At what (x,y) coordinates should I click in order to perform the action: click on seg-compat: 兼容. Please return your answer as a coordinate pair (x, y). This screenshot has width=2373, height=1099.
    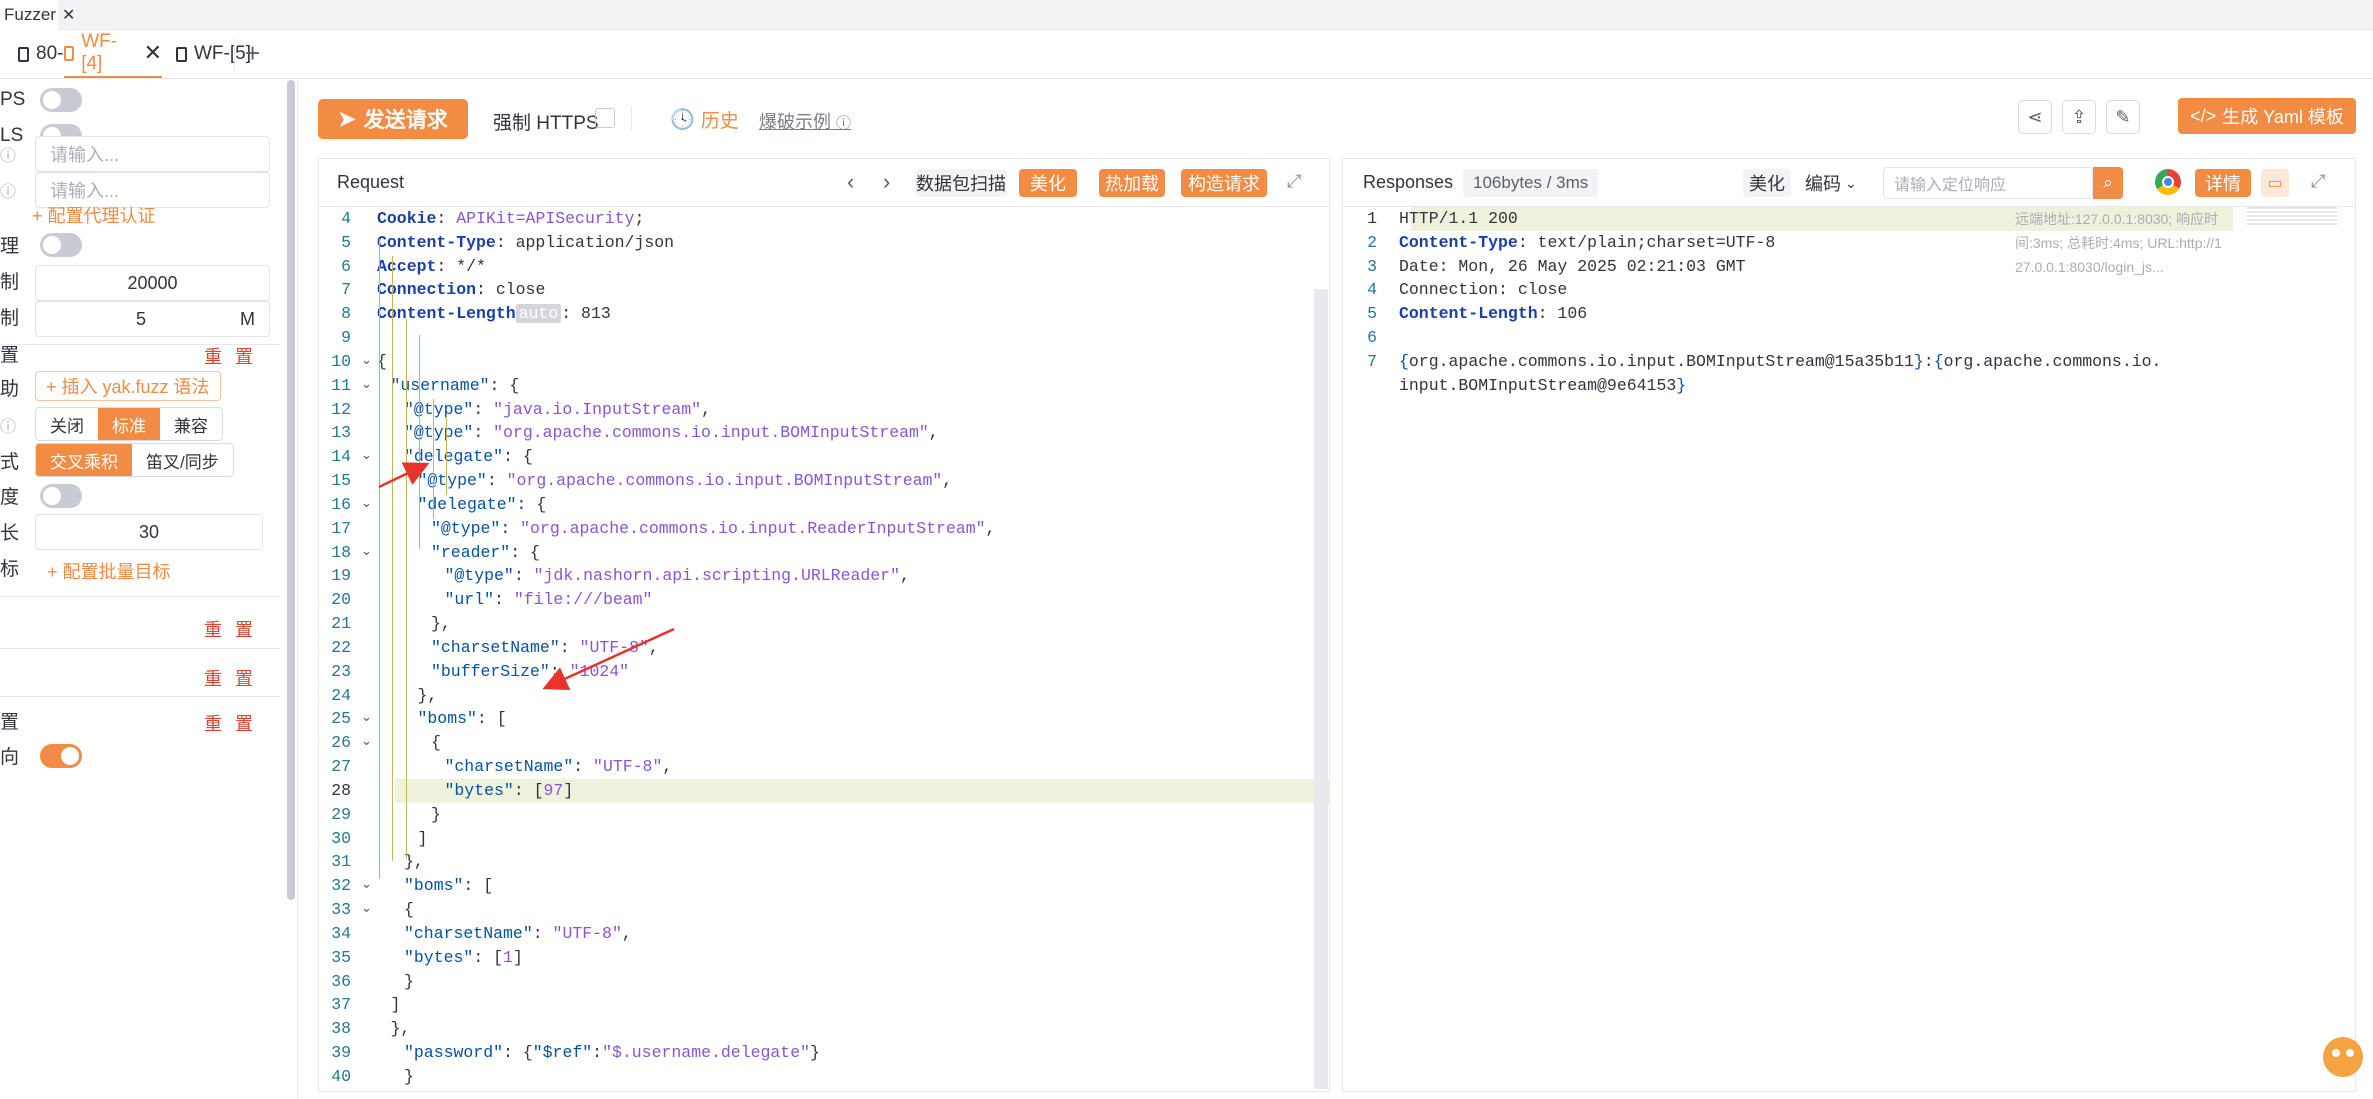
    Looking at the image, I should click on (191, 424).